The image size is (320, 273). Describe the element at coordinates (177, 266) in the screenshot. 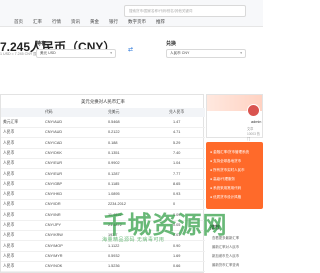

I see `table-cell-v2: 0.66` at that location.